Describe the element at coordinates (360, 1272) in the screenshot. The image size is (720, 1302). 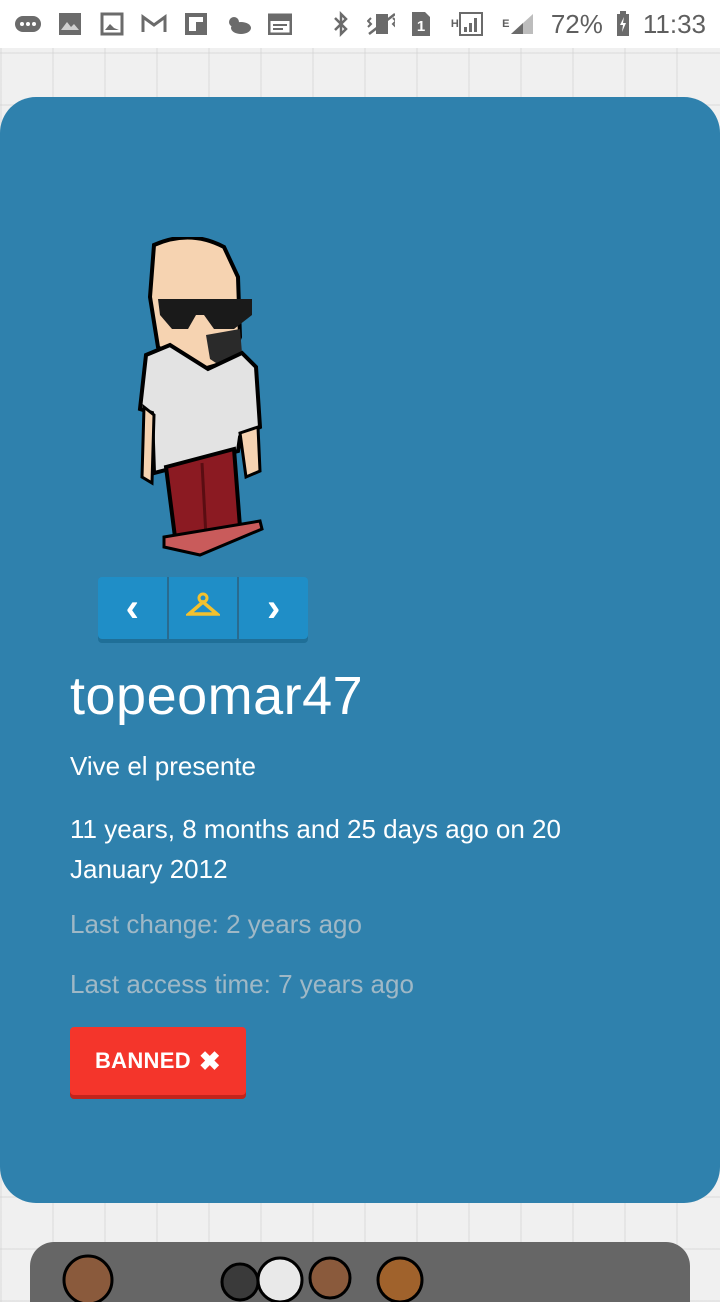
I see `friends-preview-card` at that location.